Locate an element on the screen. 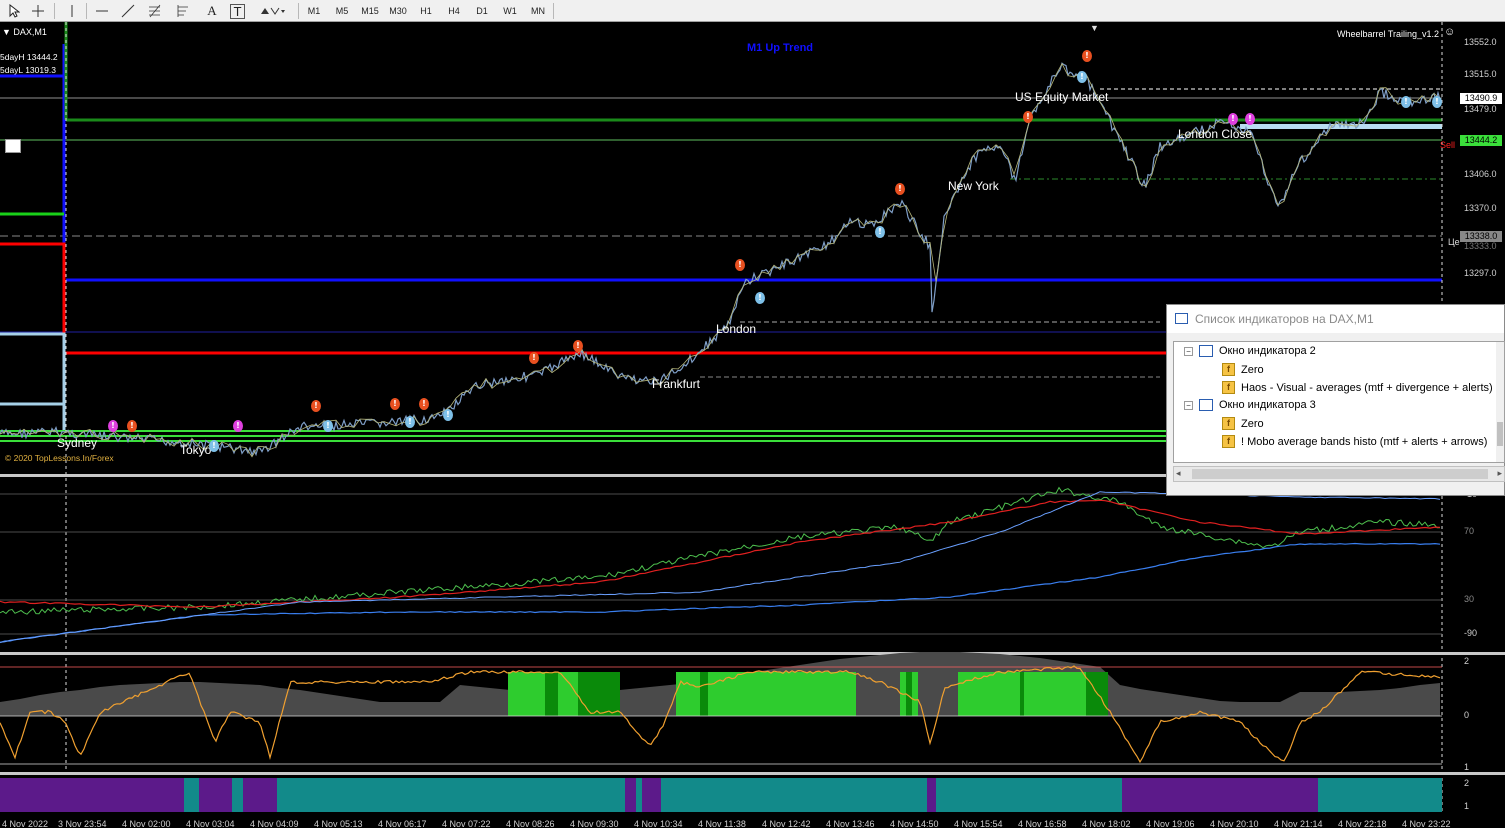  trendline-icon is located at coordinates (128, 10).